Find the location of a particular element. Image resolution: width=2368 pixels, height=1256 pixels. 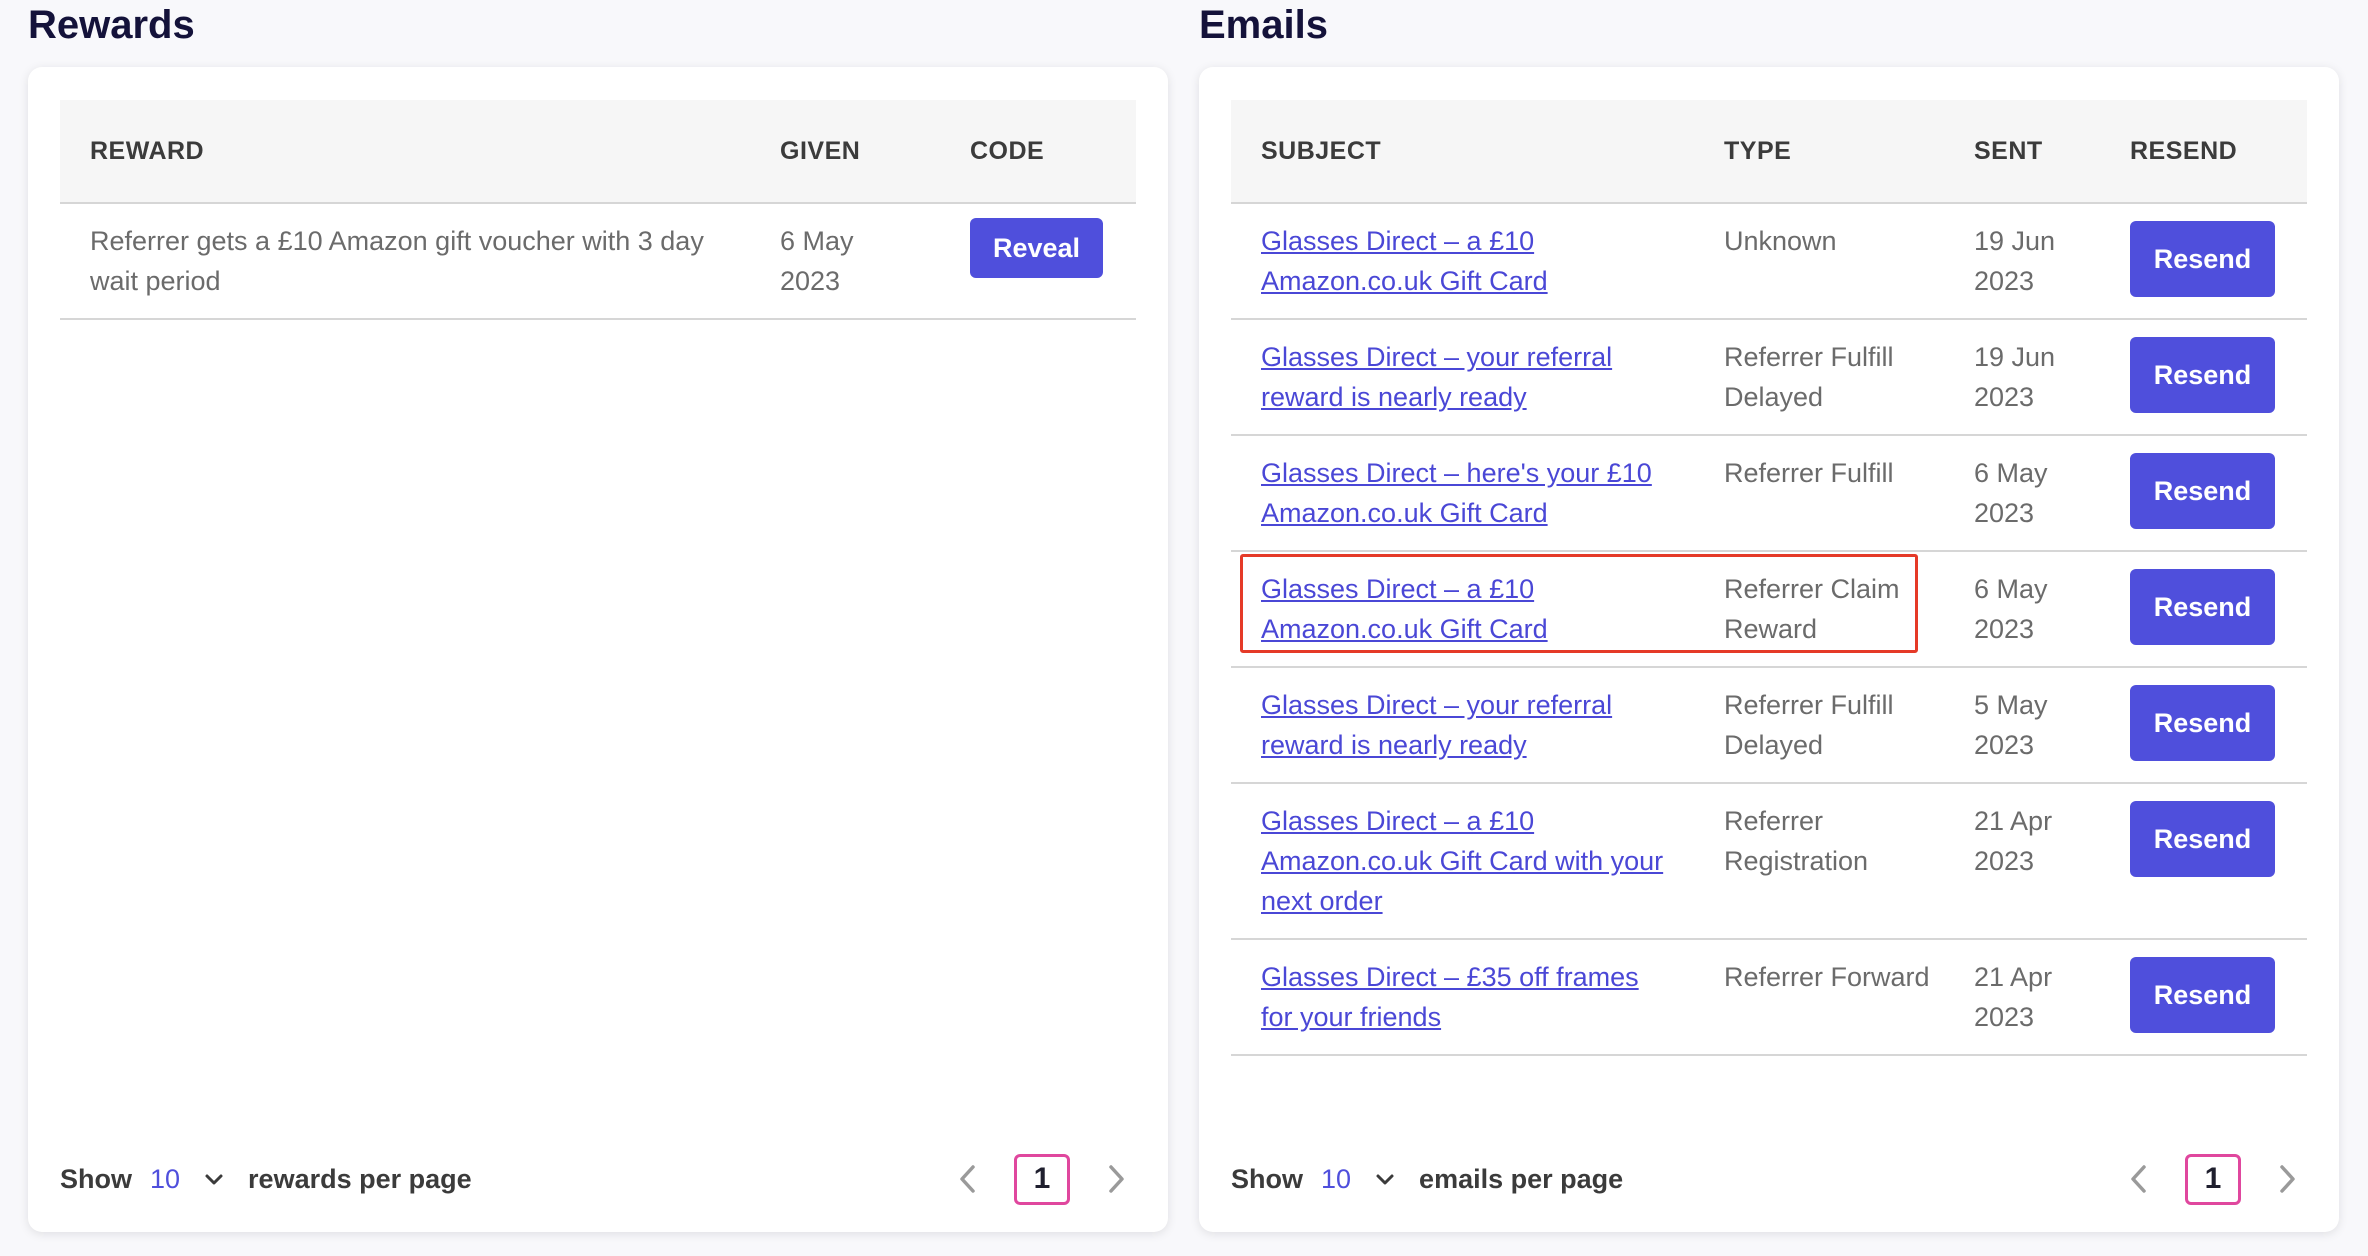

column-header-resend: RESEND is located at coordinates (2203, 152).